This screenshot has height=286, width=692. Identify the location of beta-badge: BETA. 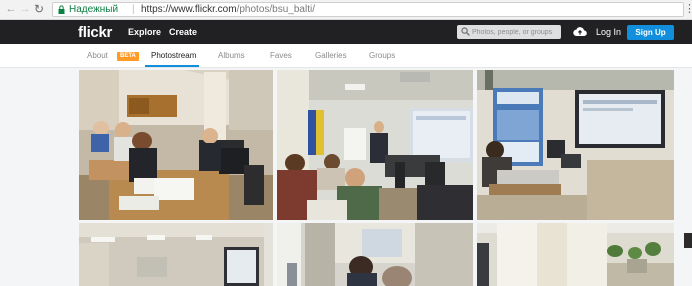
(128, 56).